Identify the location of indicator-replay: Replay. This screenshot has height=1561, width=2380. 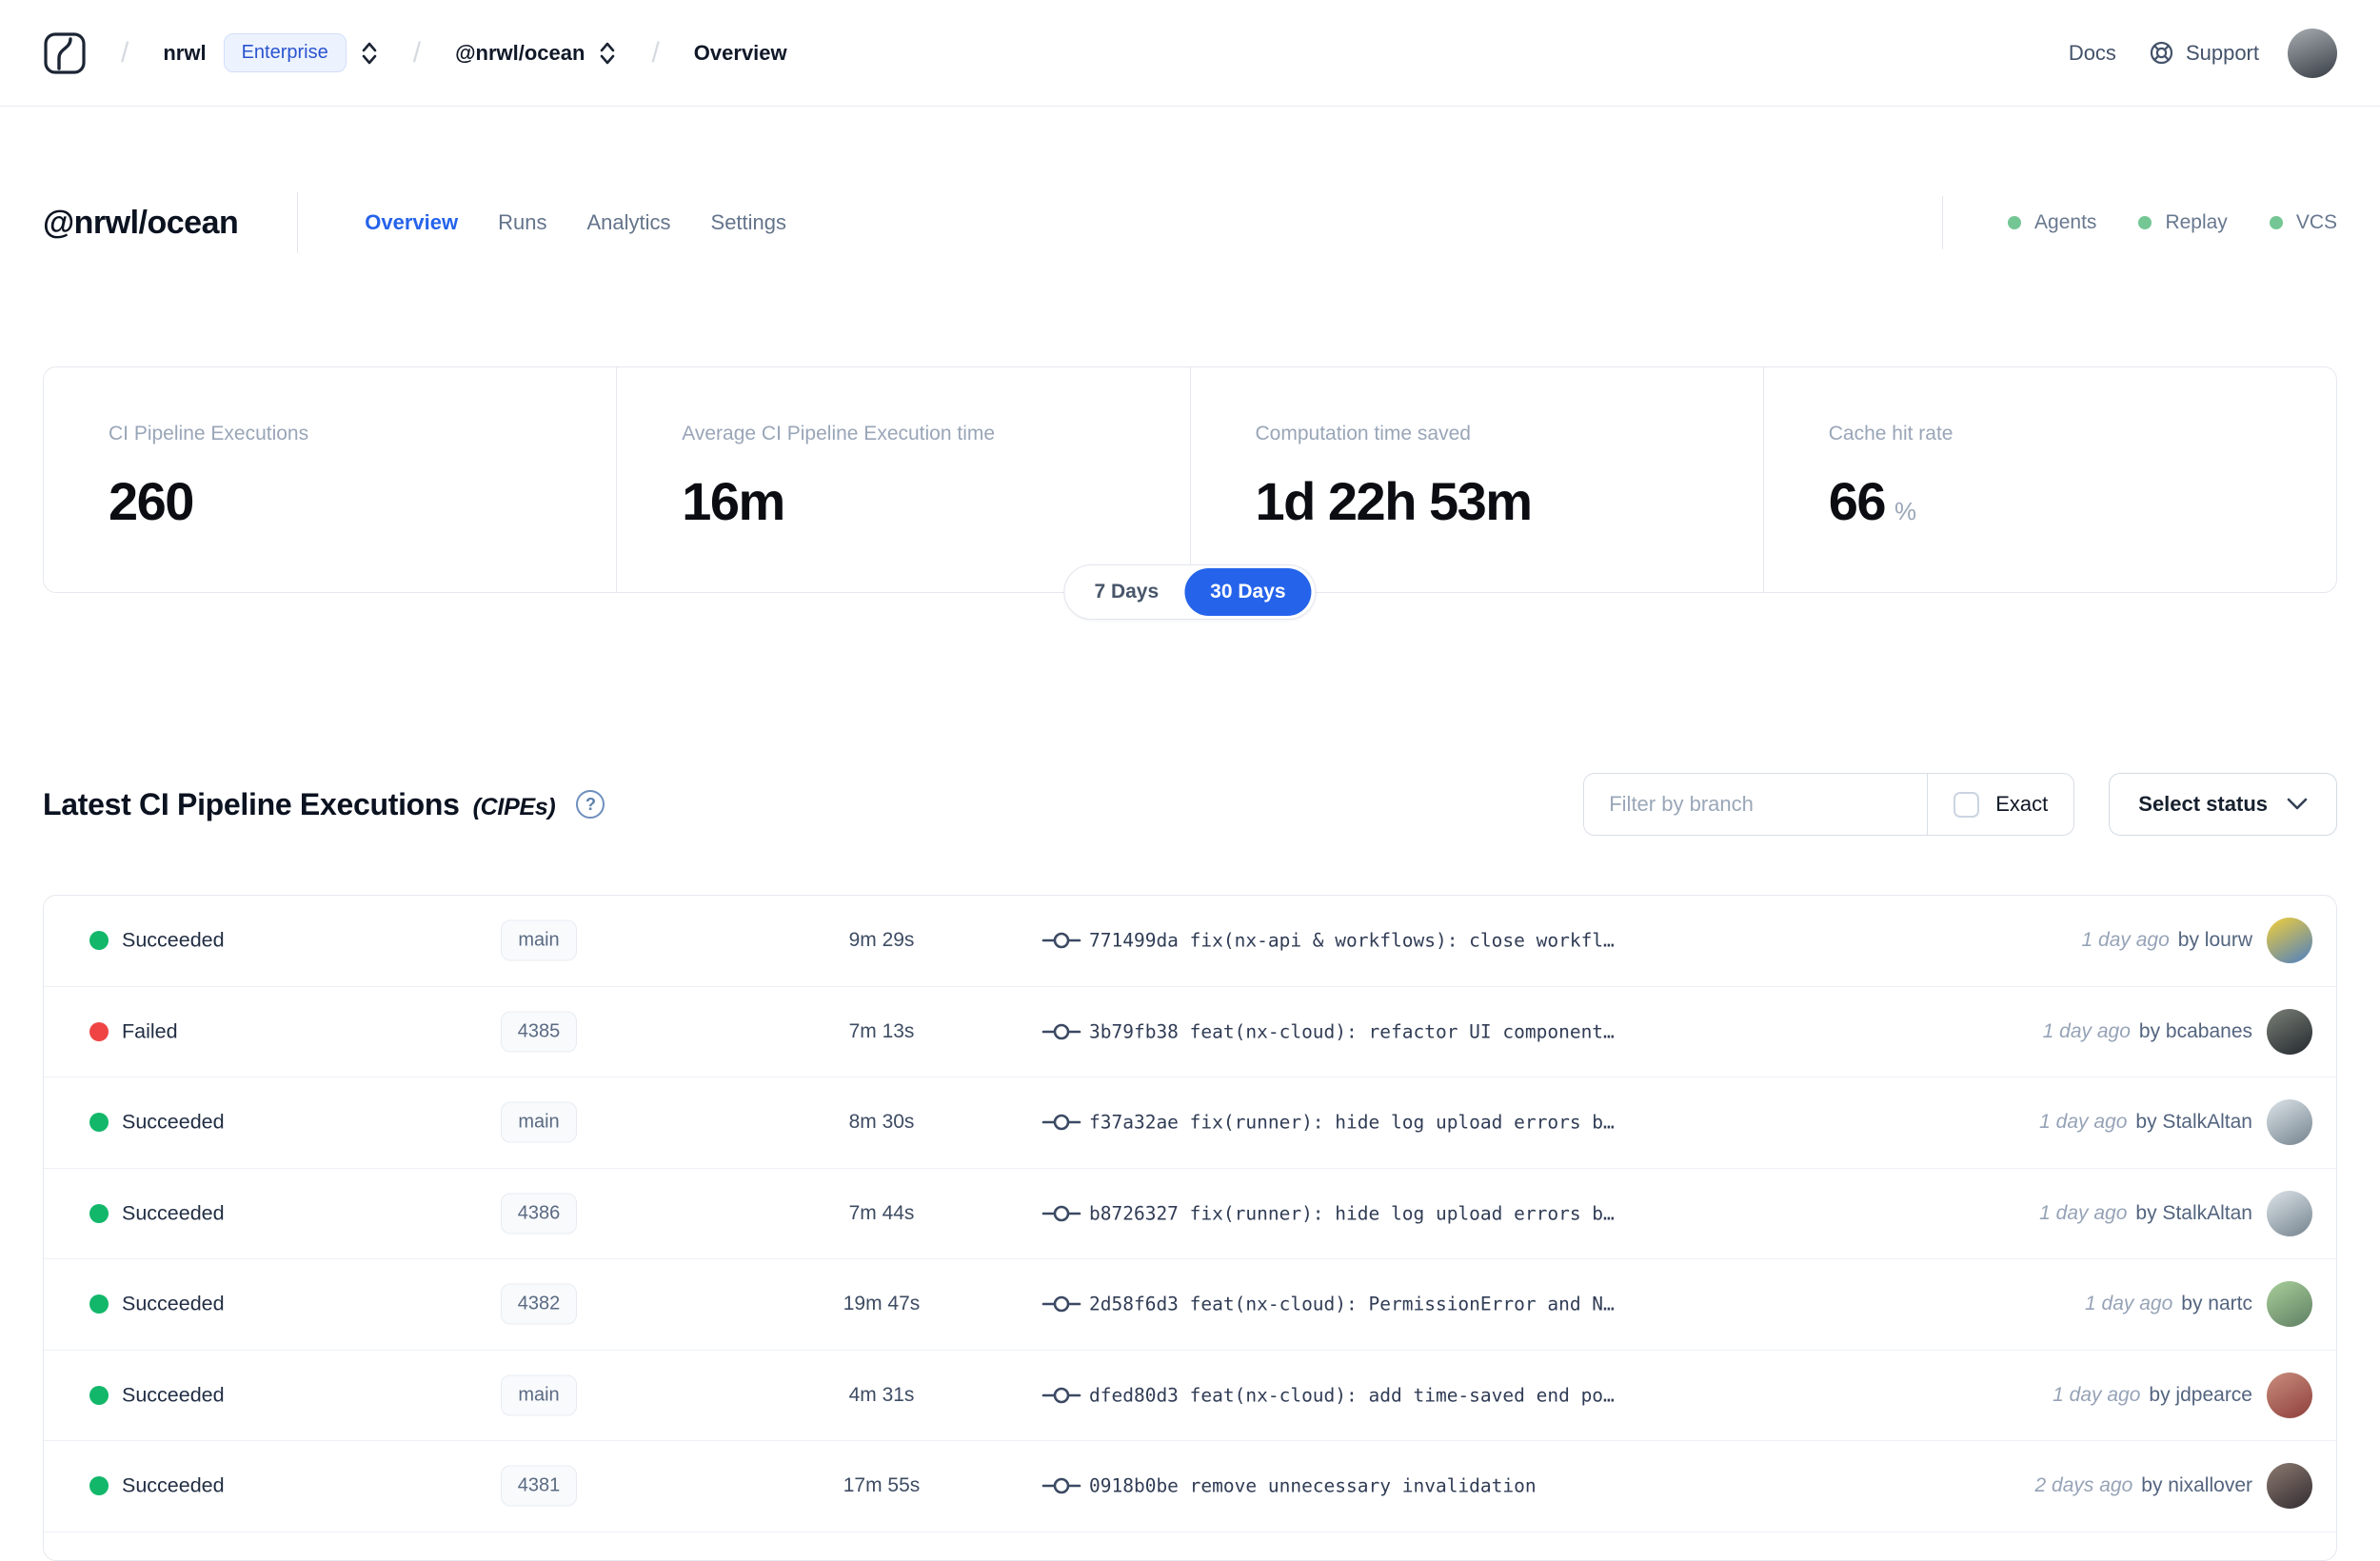
(2183, 222).